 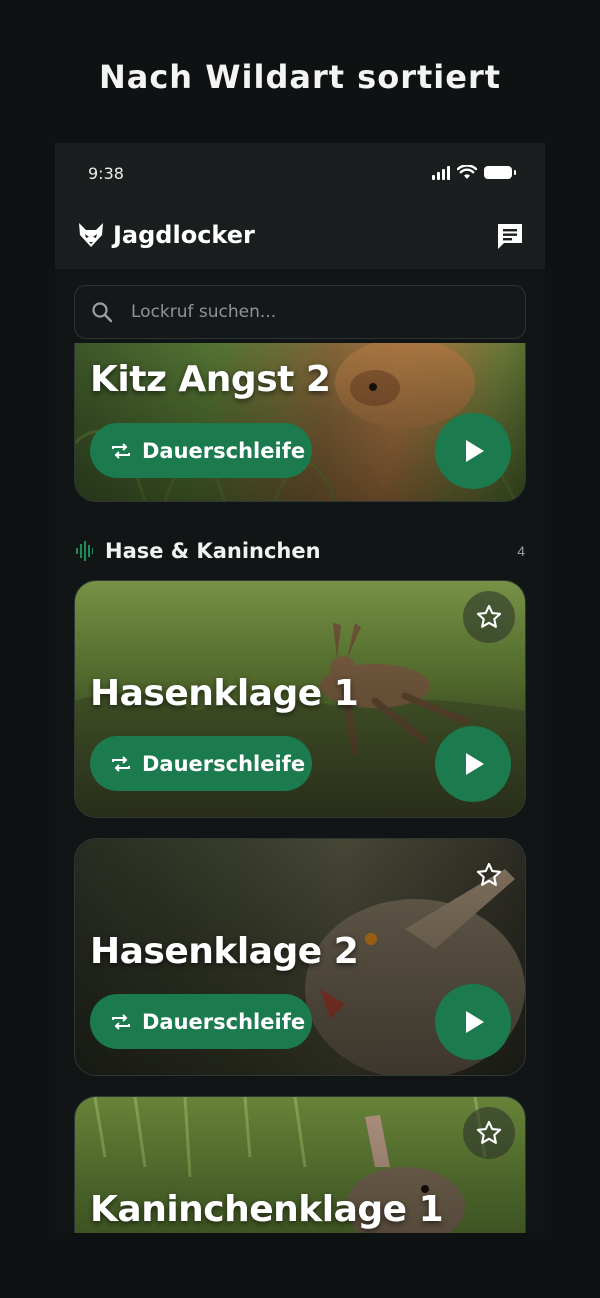 What do you see at coordinates (500, 172) in the screenshot?
I see `battery-icon` at bounding box center [500, 172].